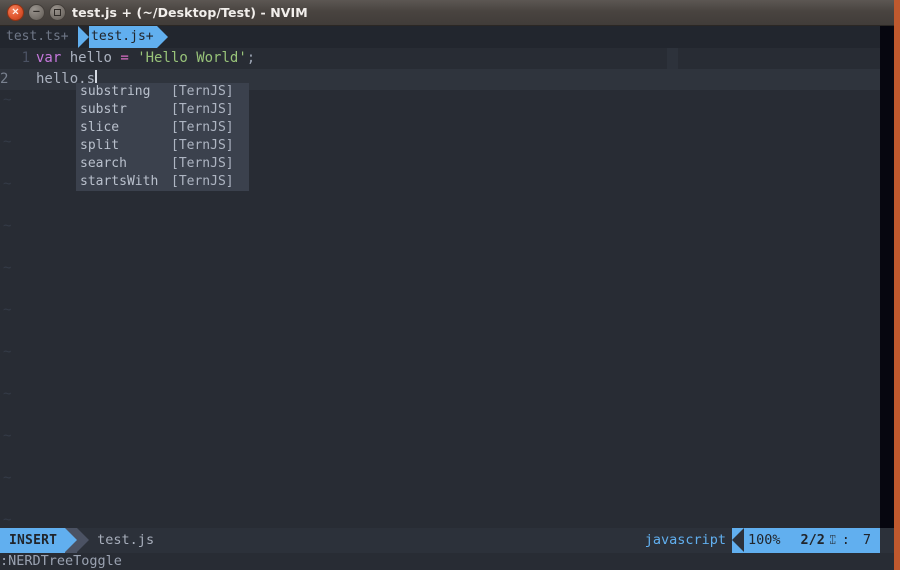 The height and width of the screenshot is (570, 900). What do you see at coordinates (162, 182) in the screenshot?
I see `completion-item: startsWith [TernJS]` at bounding box center [162, 182].